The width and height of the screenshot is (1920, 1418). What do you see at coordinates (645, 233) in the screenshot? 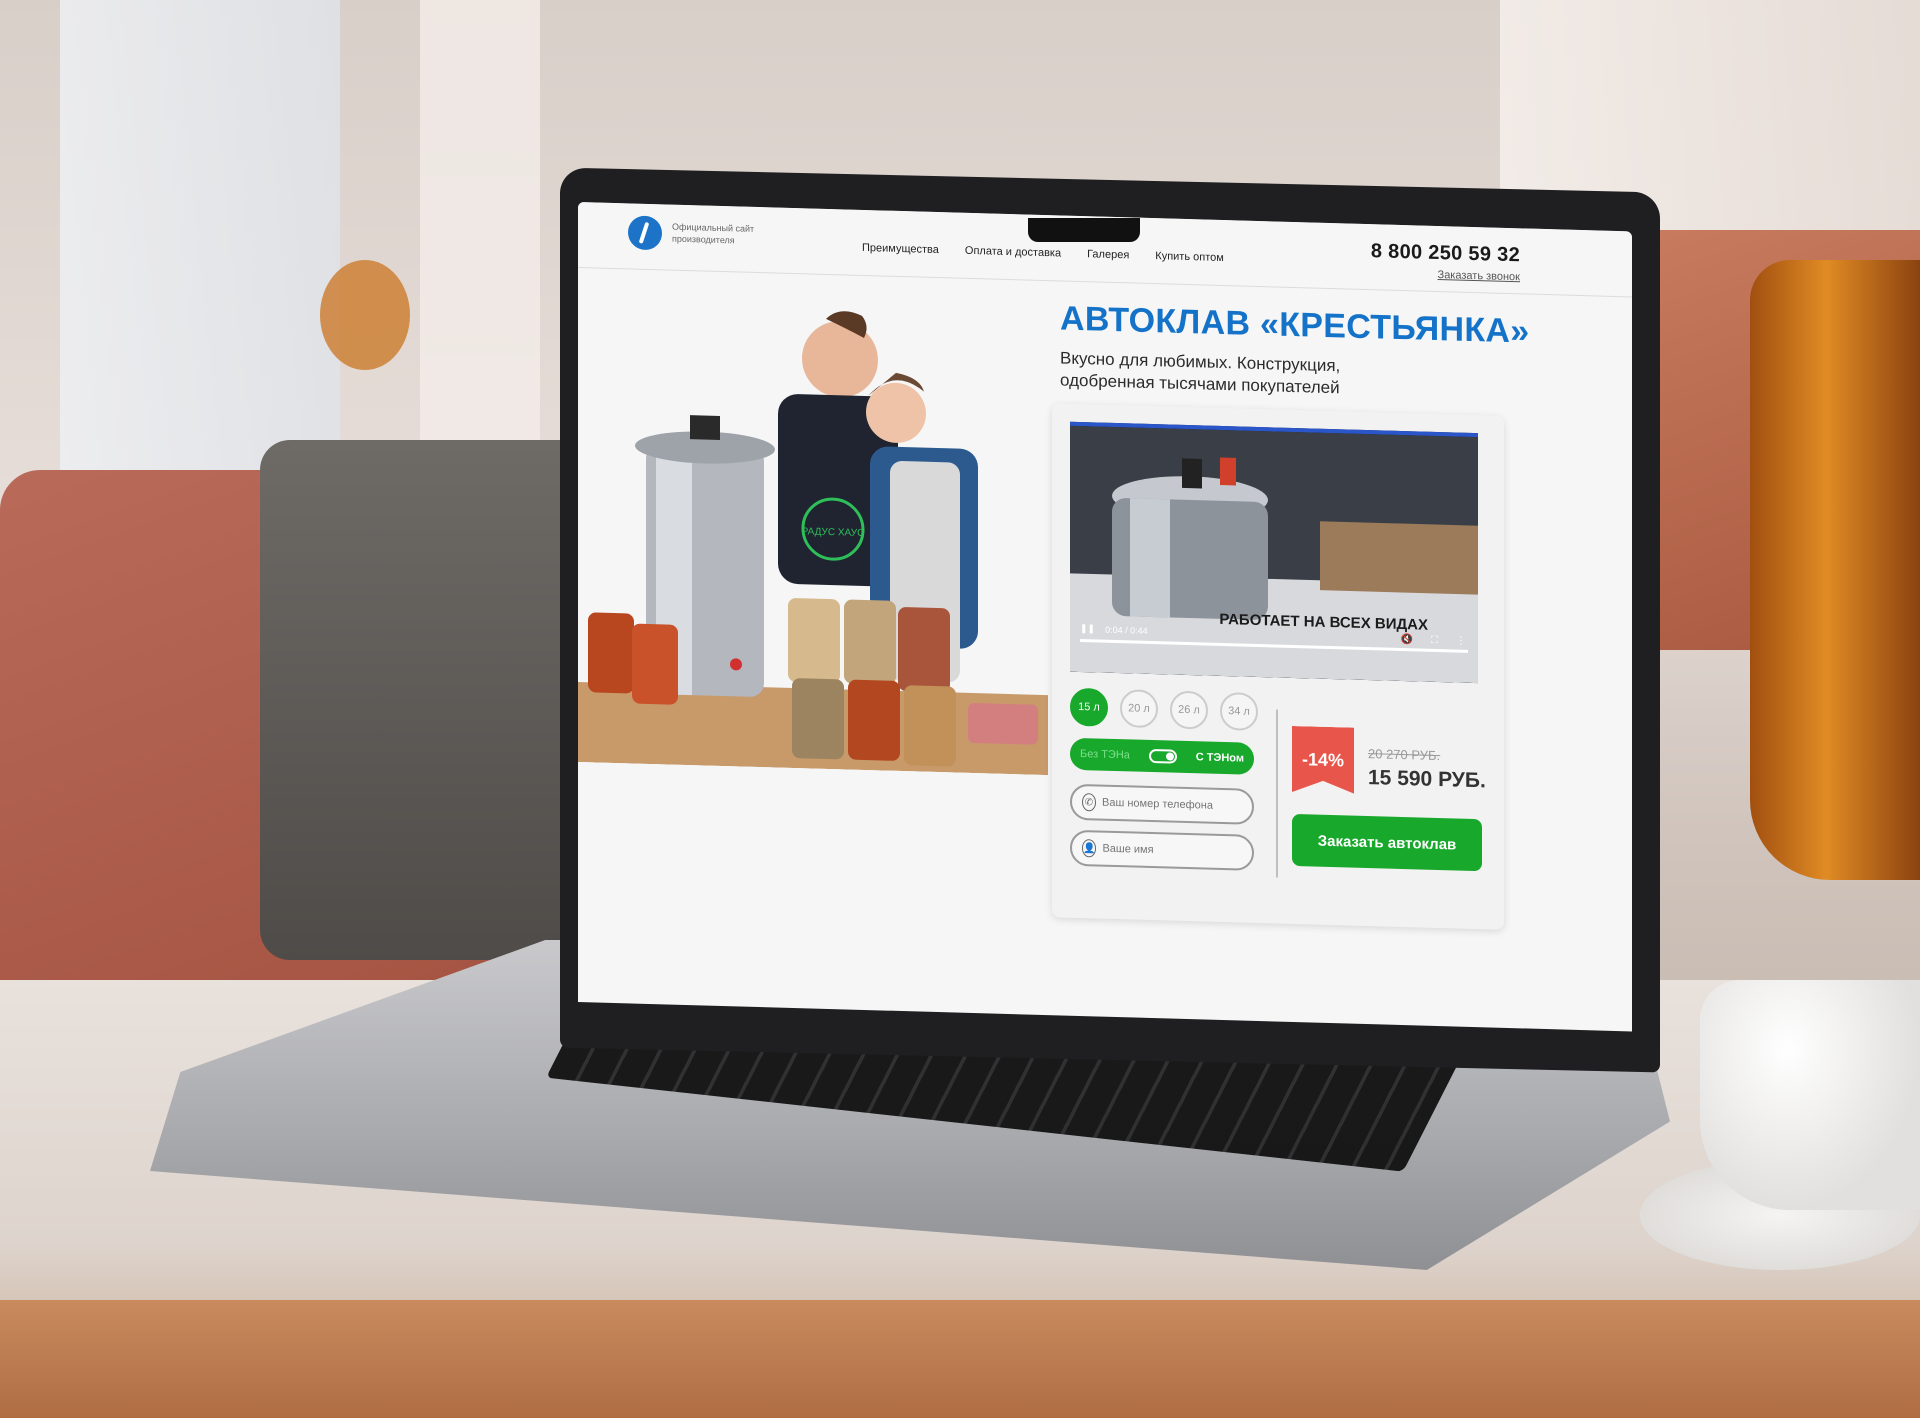
I see `wheat-logo-icon` at bounding box center [645, 233].